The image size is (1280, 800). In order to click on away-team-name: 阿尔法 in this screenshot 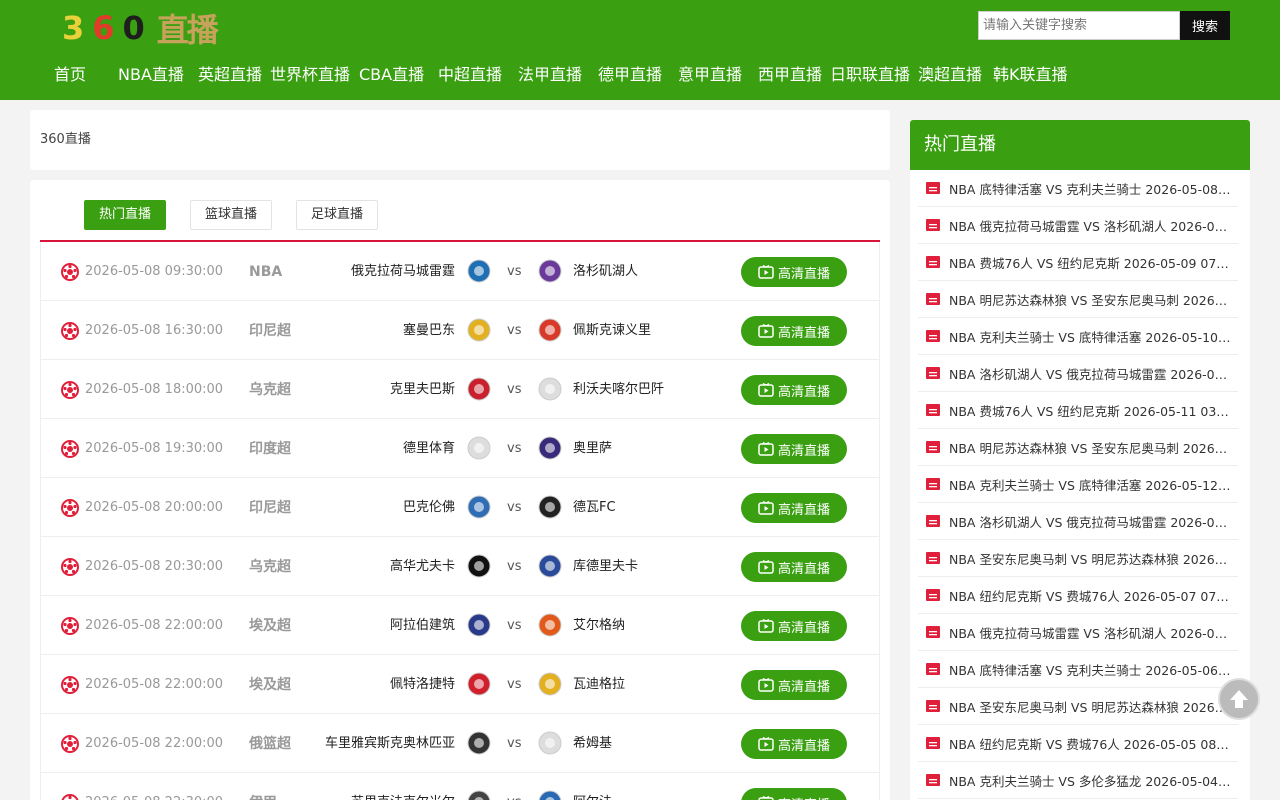, I will do `click(592, 796)`.